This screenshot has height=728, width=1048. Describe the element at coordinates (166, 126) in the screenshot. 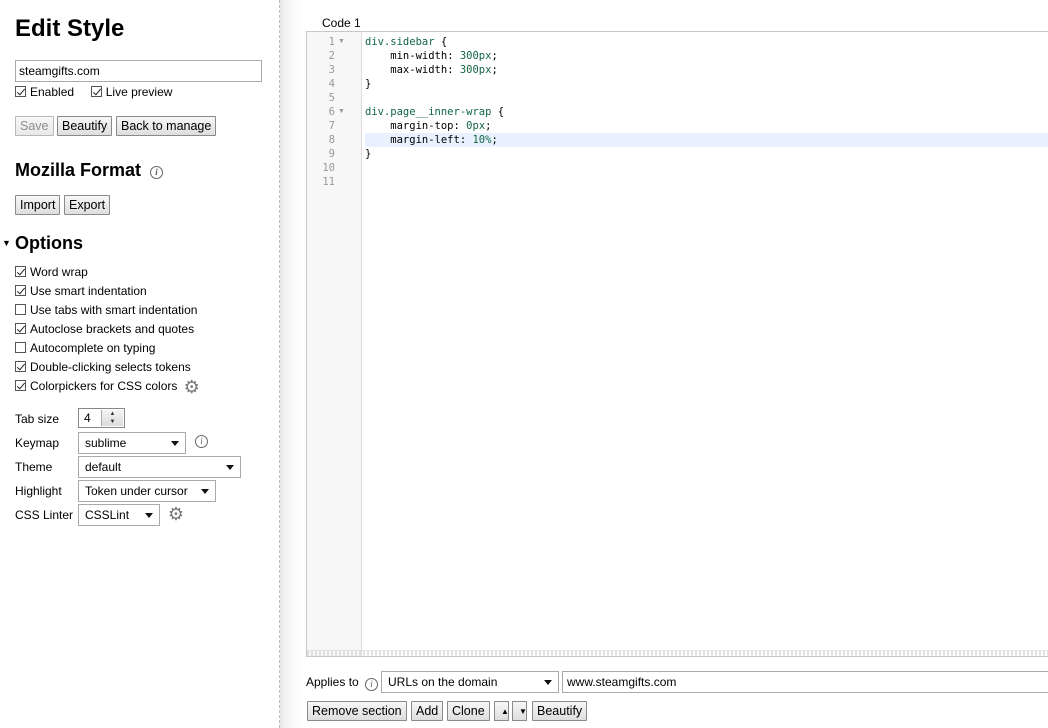

I see `back-to-manage-button: Back to manage` at that location.